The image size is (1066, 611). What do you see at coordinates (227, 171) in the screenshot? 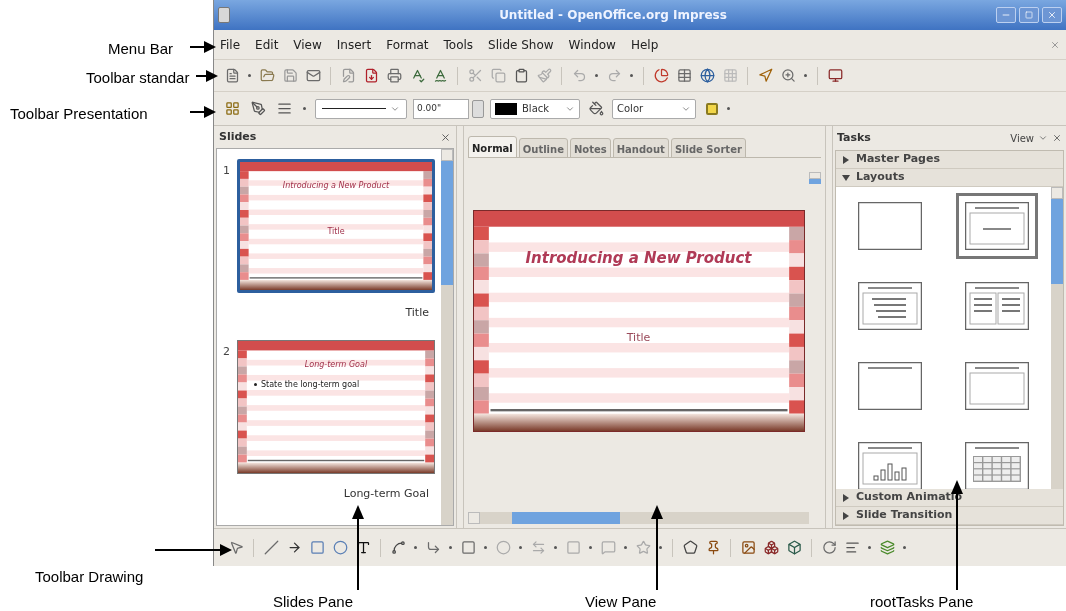
I see `slide-number: 1` at bounding box center [227, 171].